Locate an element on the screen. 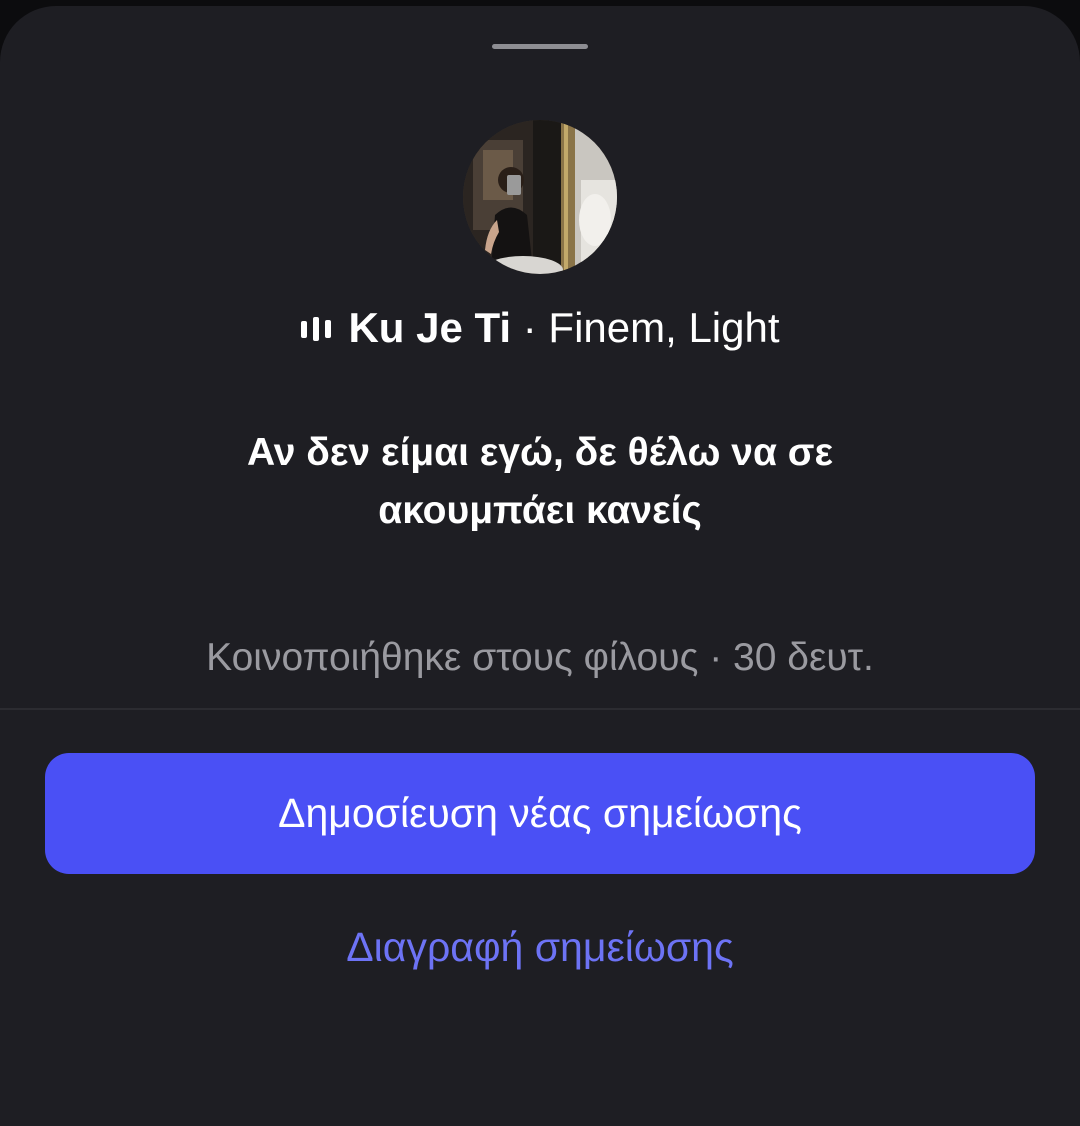 This screenshot has width=1080, height=1126. divider is located at coordinates (540, 709).